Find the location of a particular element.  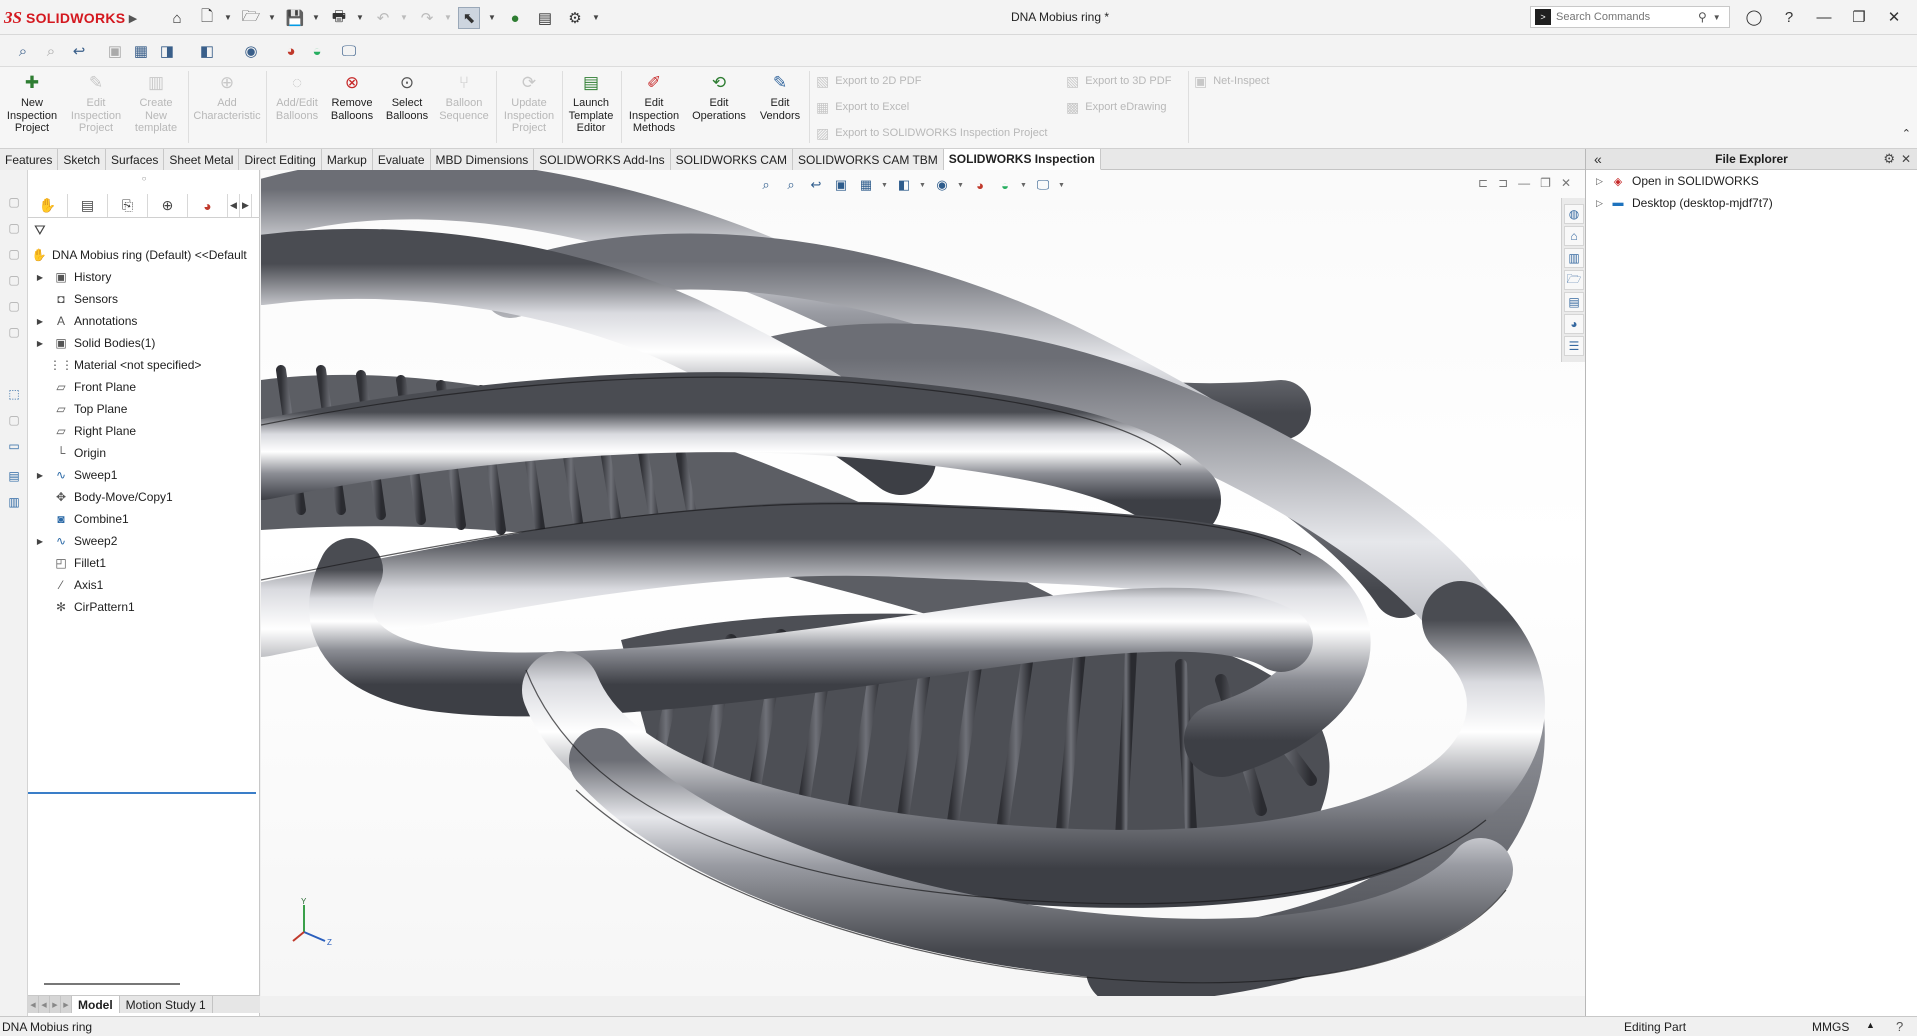

tree-item-origin: └ Origin is located at coordinates (144, 453).